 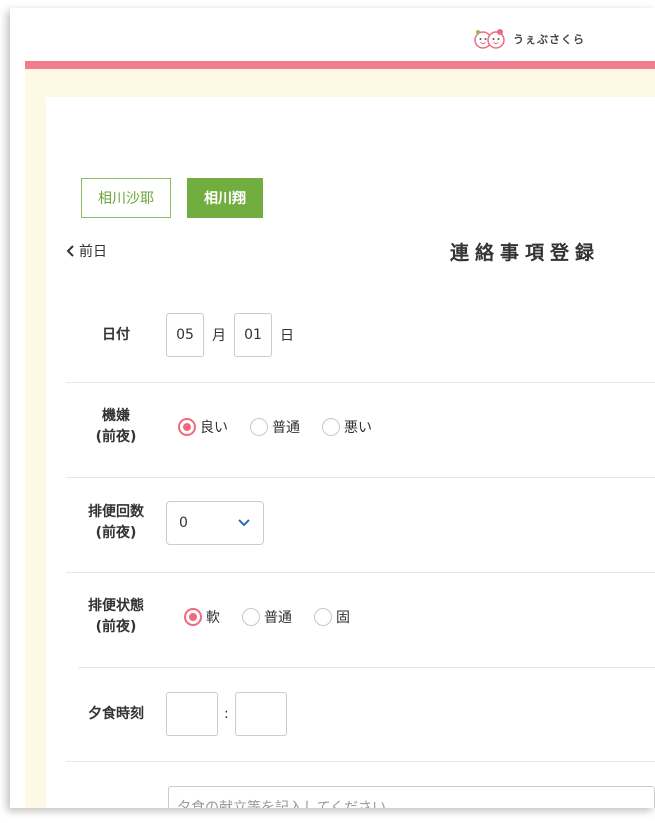 What do you see at coordinates (219, 336) in the screenshot?
I see `month-unit: 月` at bounding box center [219, 336].